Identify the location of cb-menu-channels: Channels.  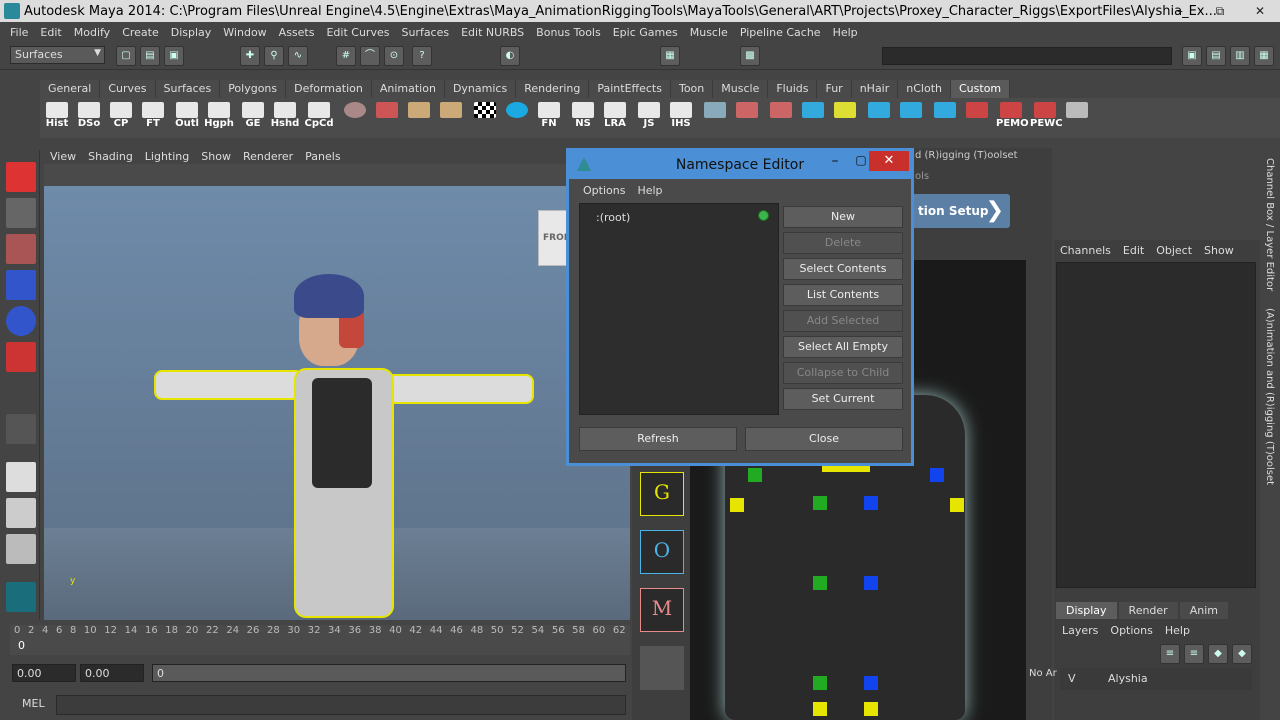
(1085, 250).